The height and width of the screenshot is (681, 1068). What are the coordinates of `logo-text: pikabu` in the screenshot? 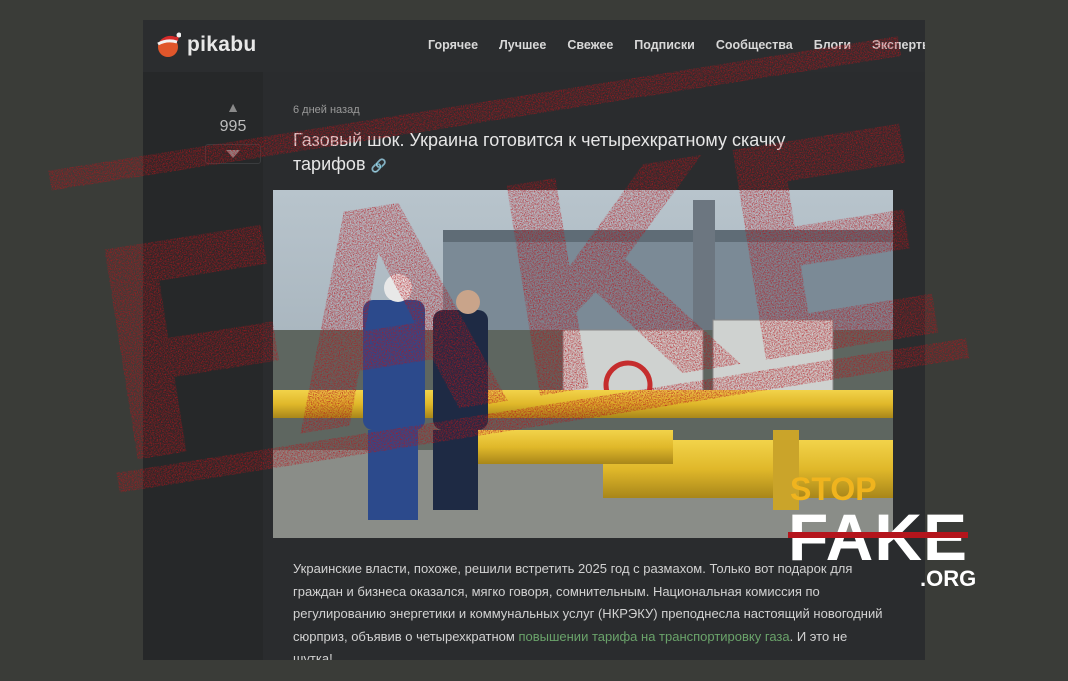 It's located at (222, 44).